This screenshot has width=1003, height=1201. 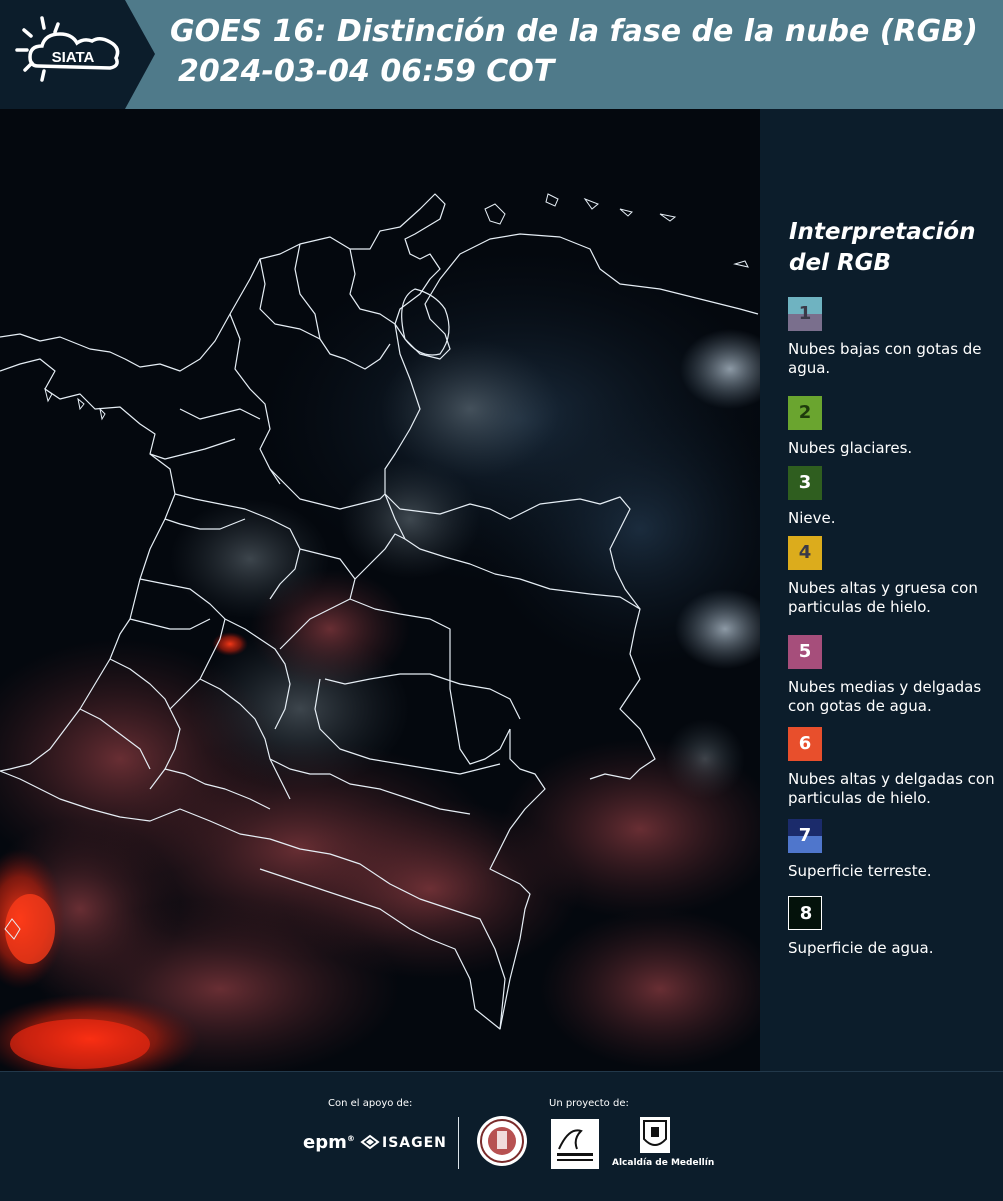 What do you see at coordinates (889, 248) in the screenshot?
I see `legend-title: Interpretación del RGB` at bounding box center [889, 248].